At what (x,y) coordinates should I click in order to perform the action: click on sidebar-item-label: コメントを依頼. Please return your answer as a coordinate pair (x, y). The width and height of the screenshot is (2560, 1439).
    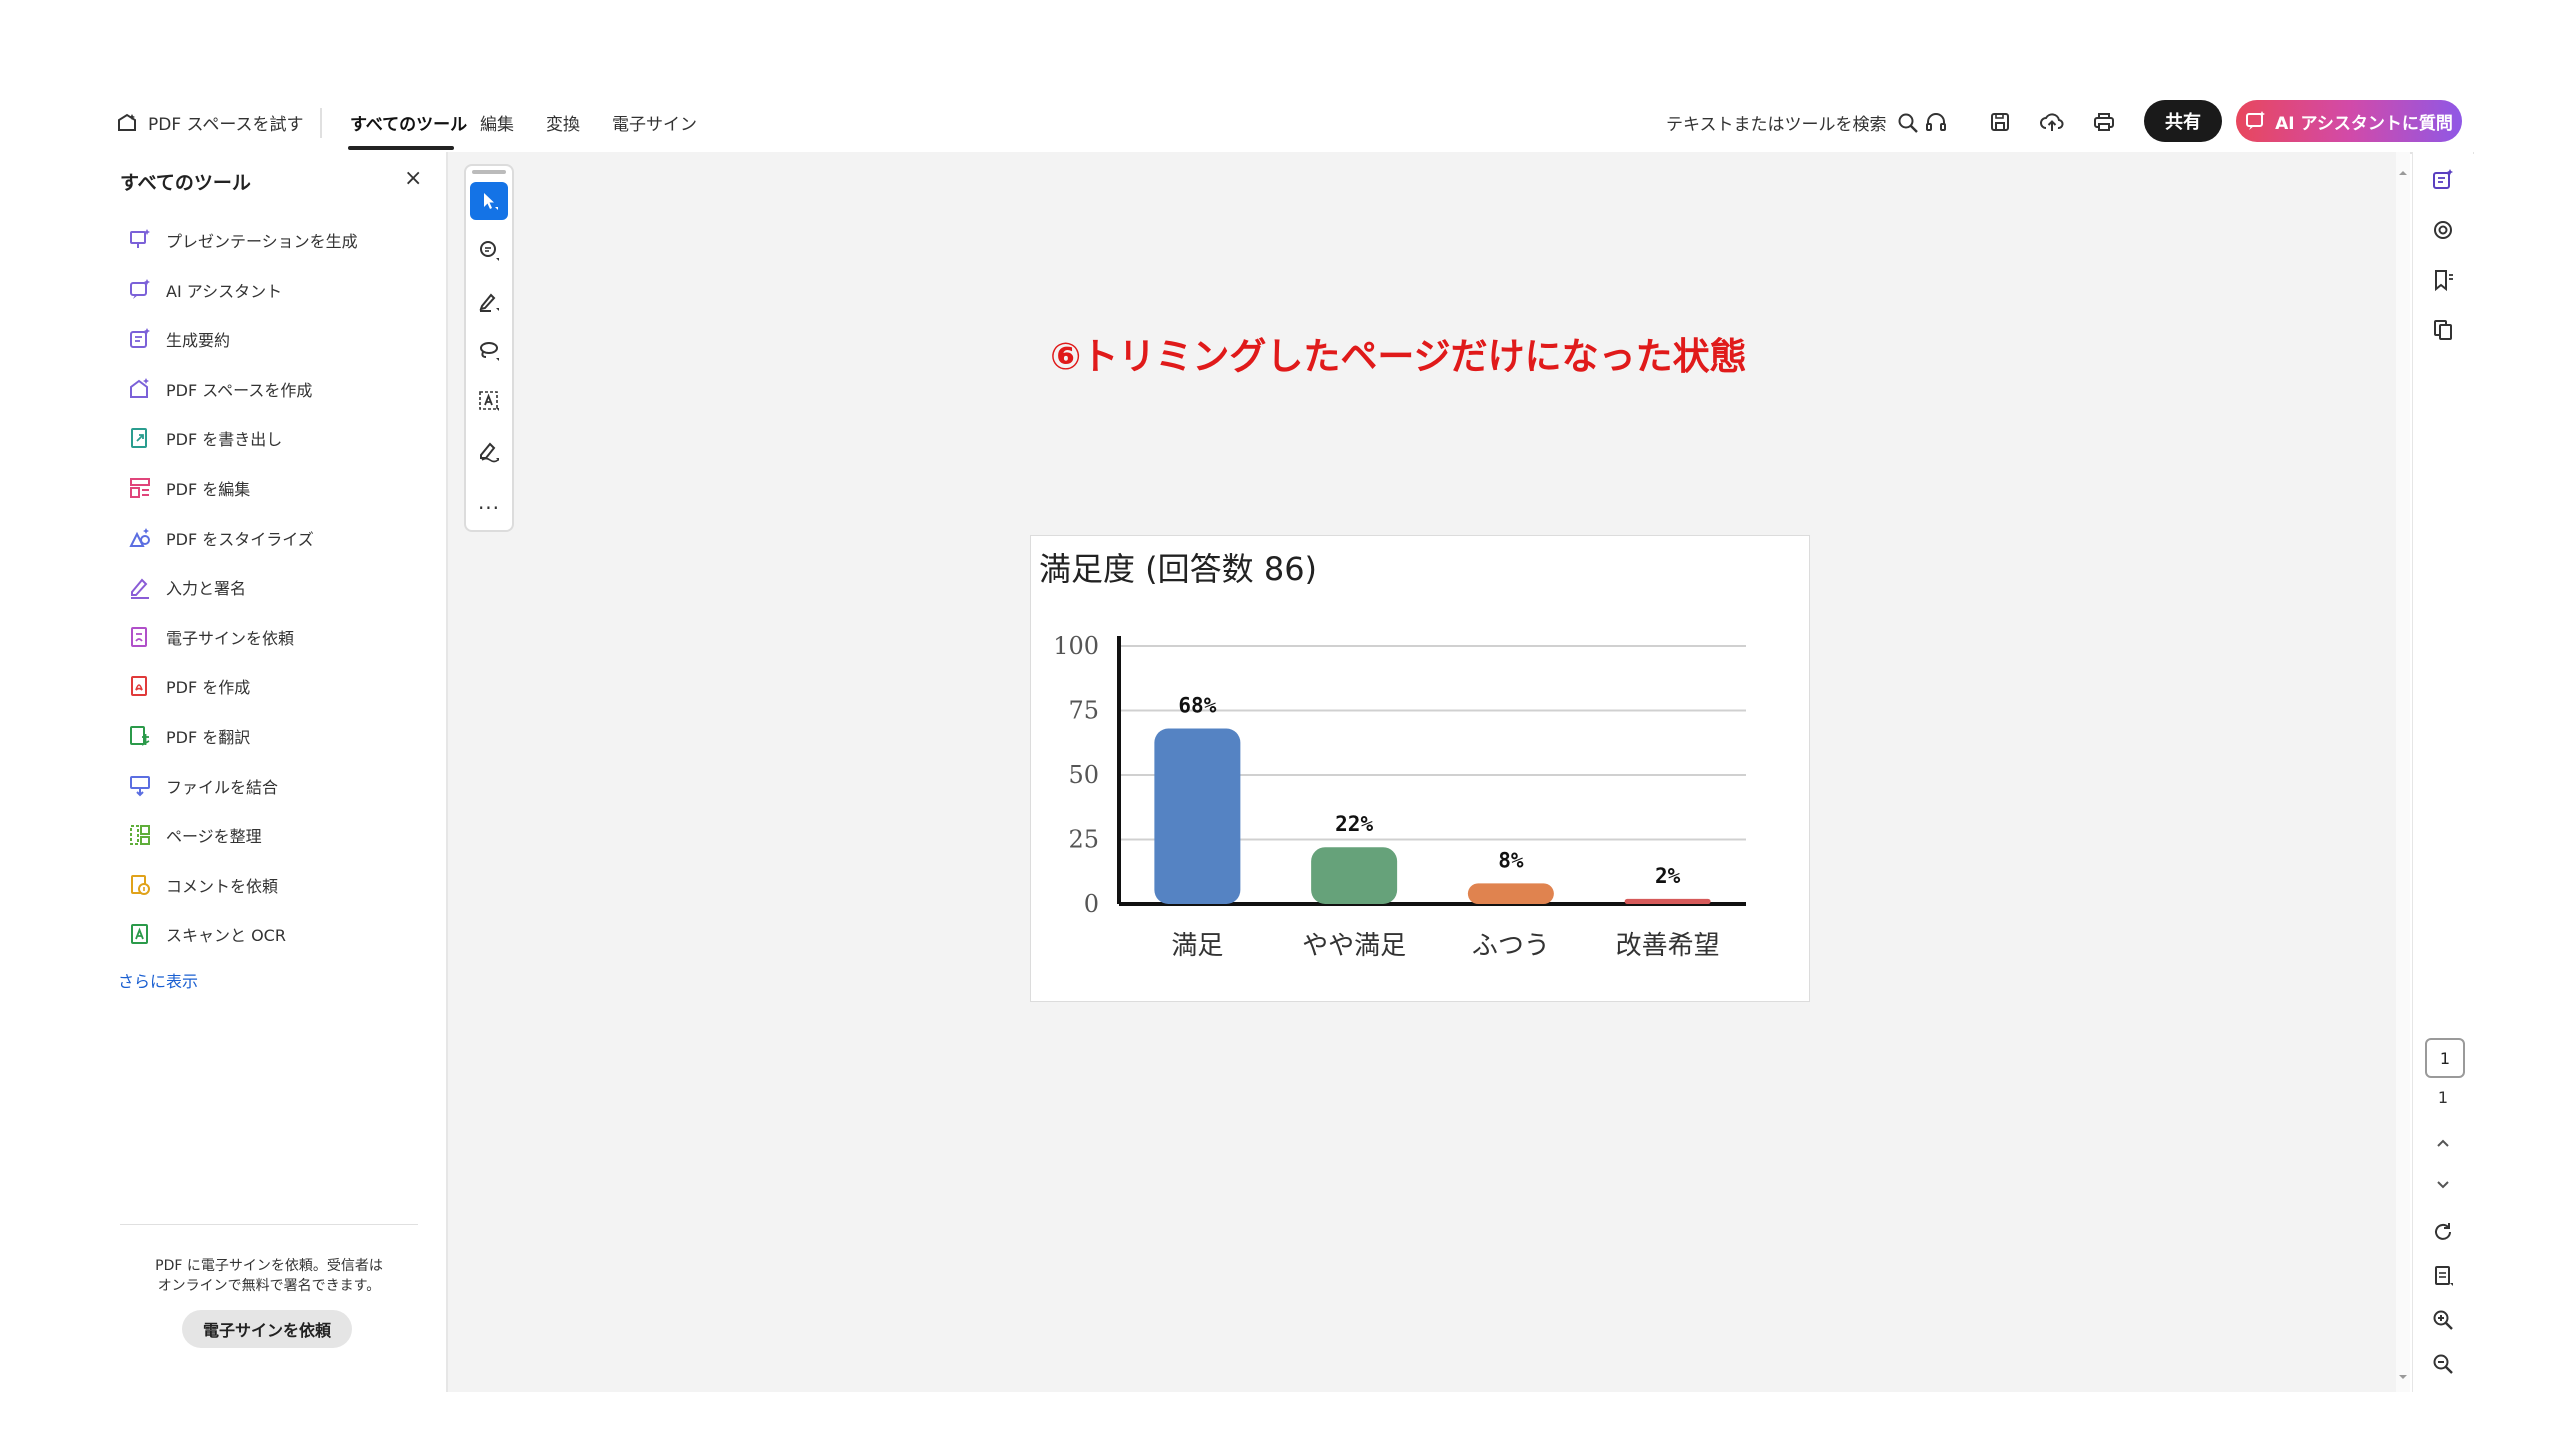
    Looking at the image, I should click on (222, 886).